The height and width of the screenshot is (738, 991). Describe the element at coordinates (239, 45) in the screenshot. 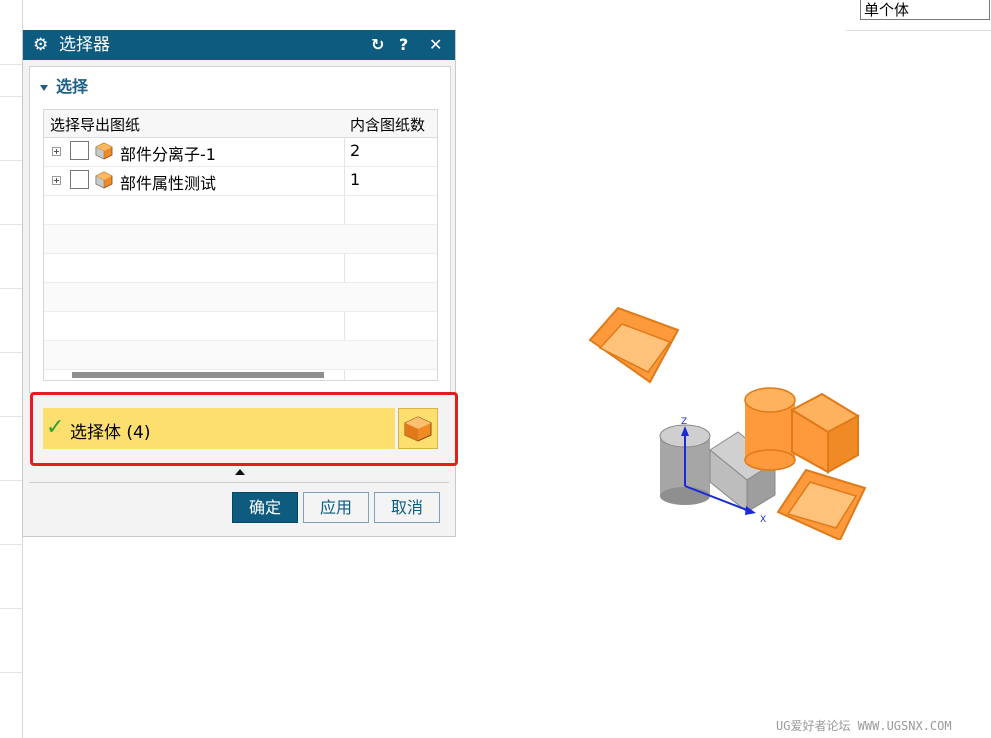

I see `dialog-titlebar: ⚙ 选择器 ↻ ? ✕` at that location.